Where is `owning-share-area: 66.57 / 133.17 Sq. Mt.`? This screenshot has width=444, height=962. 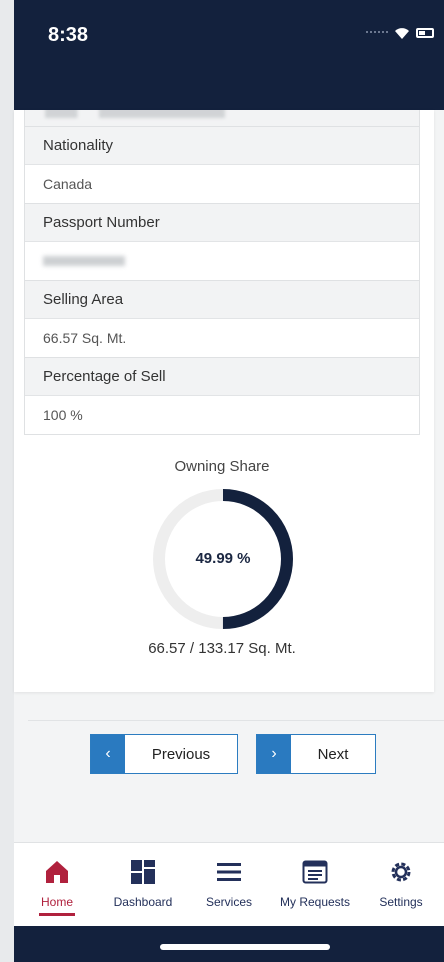
owning-share-area: 66.57 / 133.17 Sq. Mt. is located at coordinates (222, 648).